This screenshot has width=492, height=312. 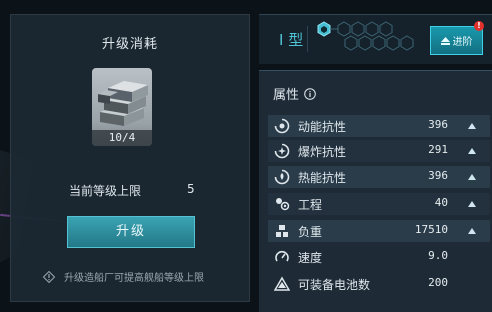 I want to click on attribute-value: 9.0, so click(x=438, y=255).